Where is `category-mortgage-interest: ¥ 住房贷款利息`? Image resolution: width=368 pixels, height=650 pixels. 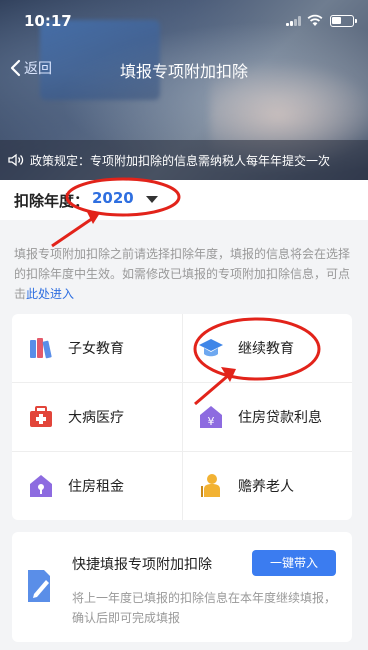
category-mortgage-interest: ¥ 住房贷款利息 is located at coordinates (267, 417).